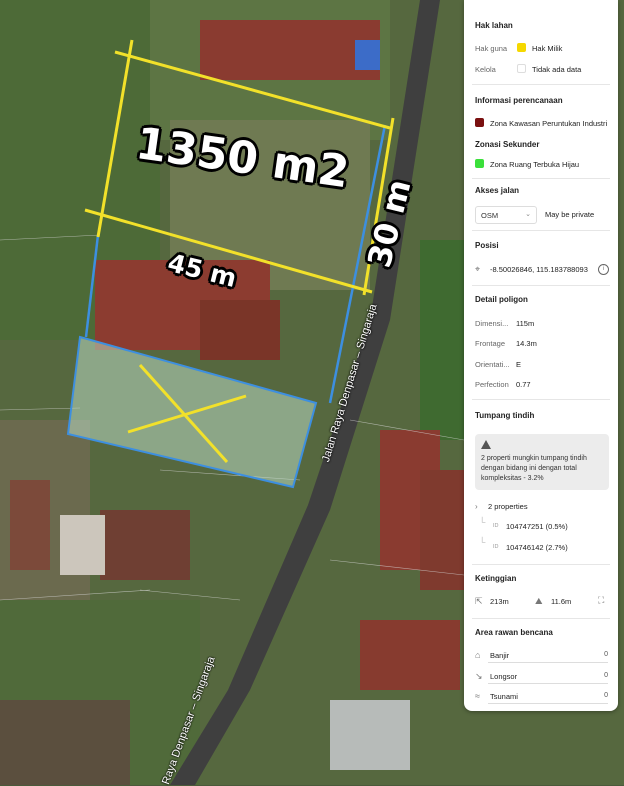 This screenshot has width=624, height=786. What do you see at coordinates (519, 364) in the screenshot?
I see `poligon-row-value: E` at bounding box center [519, 364].